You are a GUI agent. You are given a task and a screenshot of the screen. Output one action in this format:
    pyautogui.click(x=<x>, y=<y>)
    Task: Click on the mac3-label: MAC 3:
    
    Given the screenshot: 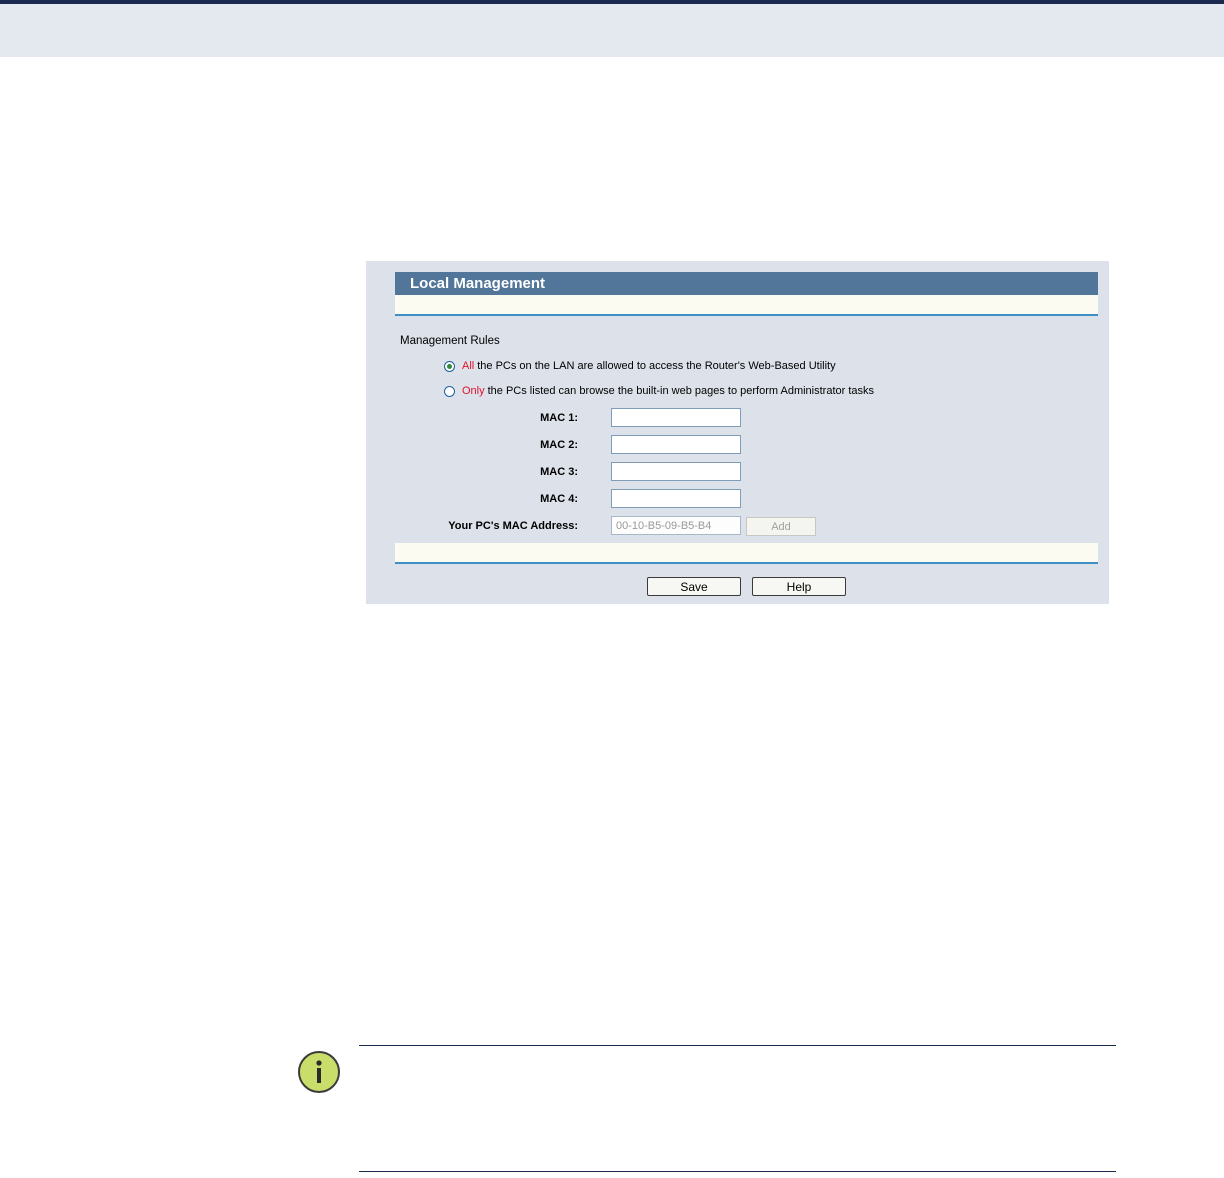 What is the action you would take?
    pyautogui.click(x=559, y=472)
    